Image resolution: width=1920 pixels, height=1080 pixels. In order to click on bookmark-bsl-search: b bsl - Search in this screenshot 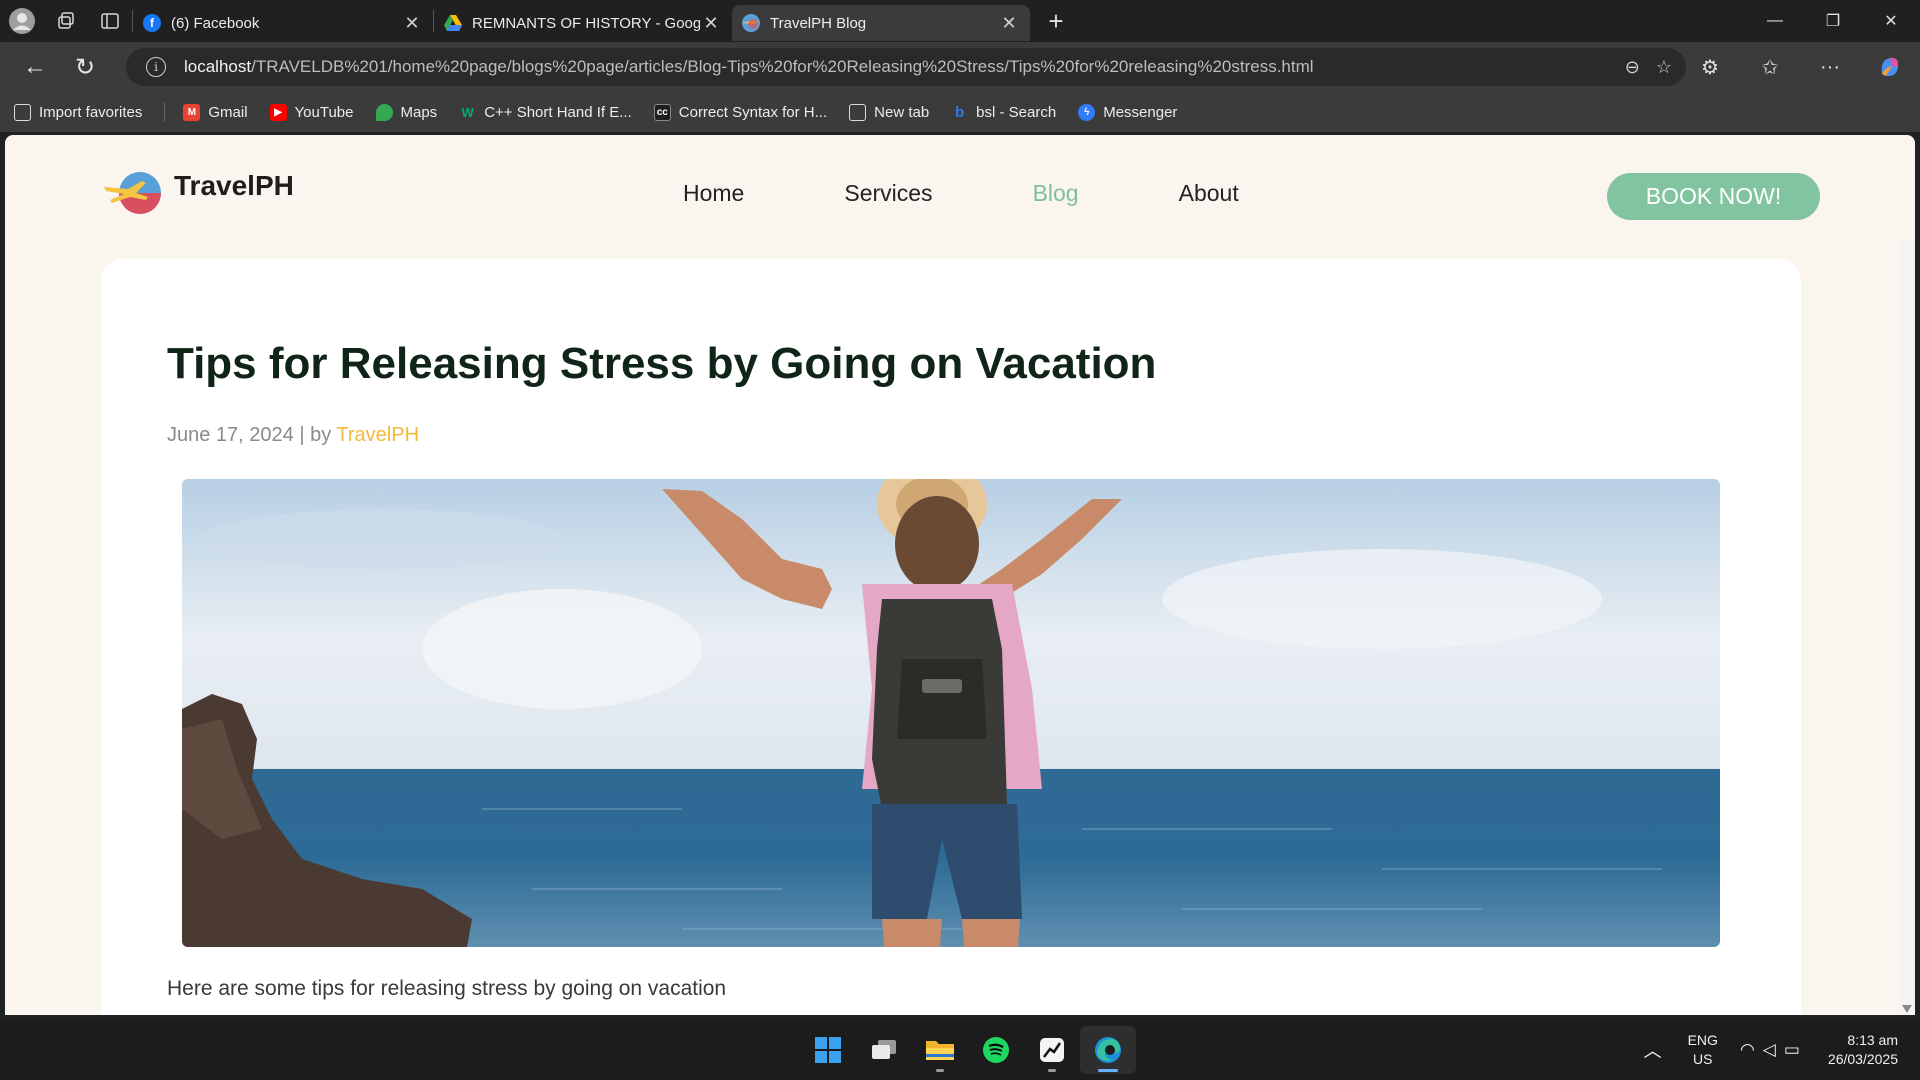, I will do `click(1003, 112)`.